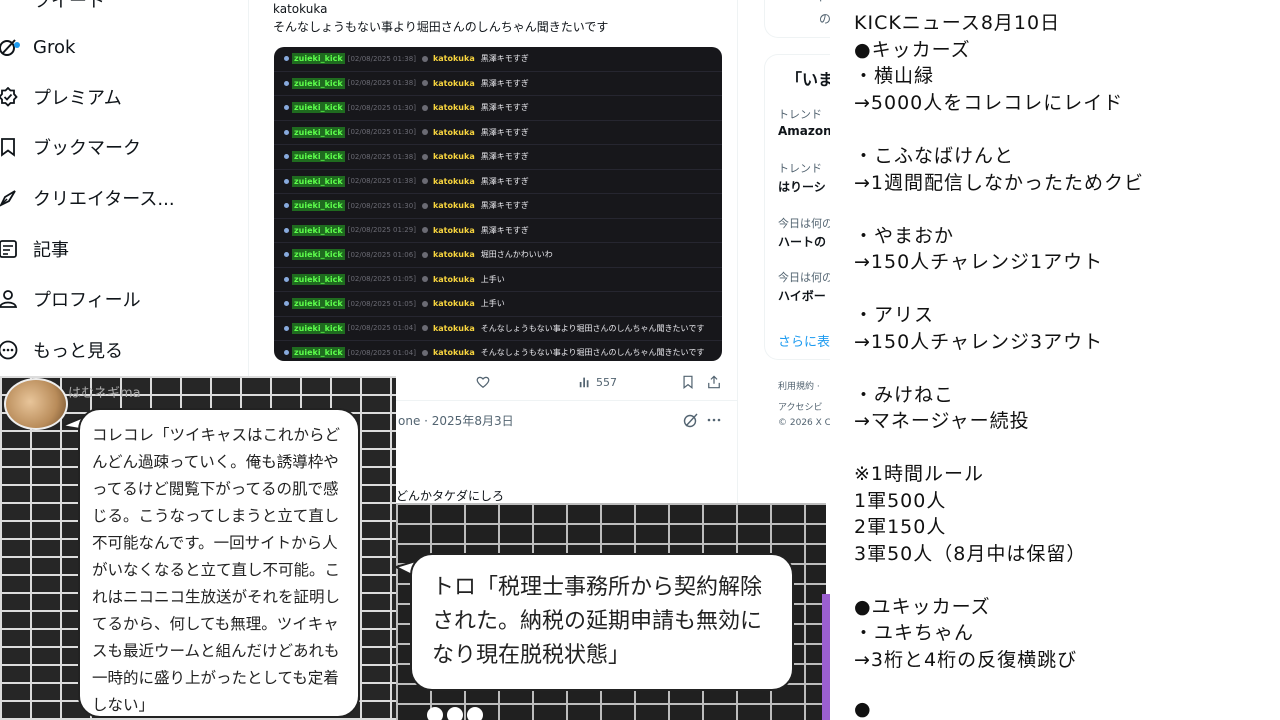 The image size is (1280, 720). What do you see at coordinates (904, 236) in the screenshot?
I see `news-line: ・やまおか` at bounding box center [904, 236].